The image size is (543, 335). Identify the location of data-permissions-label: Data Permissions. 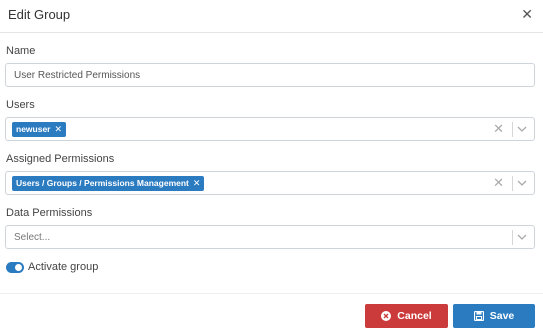
(49, 213).